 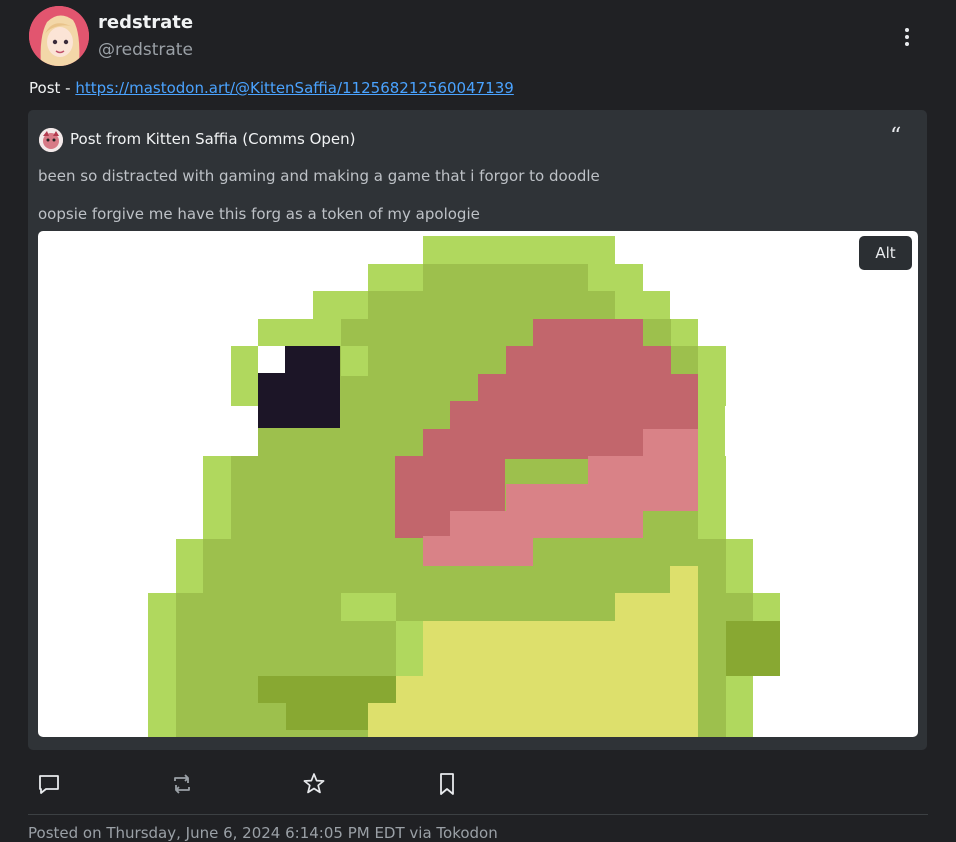 I want to click on quote-icon: “, so click(x=896, y=136).